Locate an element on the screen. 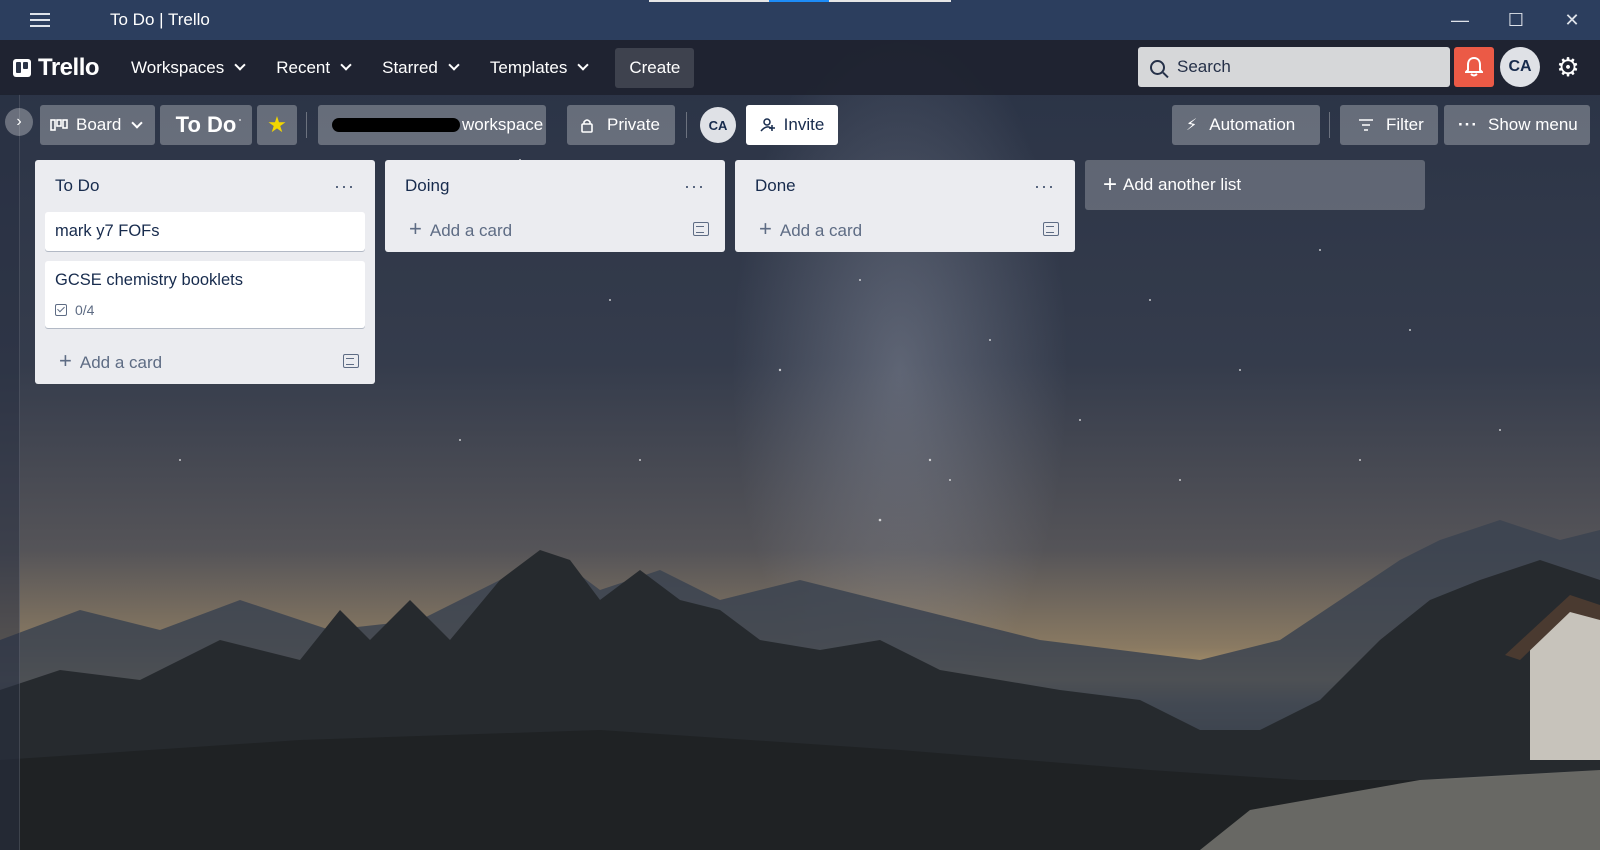 The width and height of the screenshot is (1600, 850). minimize-icon: — is located at coordinates (1460, 19).